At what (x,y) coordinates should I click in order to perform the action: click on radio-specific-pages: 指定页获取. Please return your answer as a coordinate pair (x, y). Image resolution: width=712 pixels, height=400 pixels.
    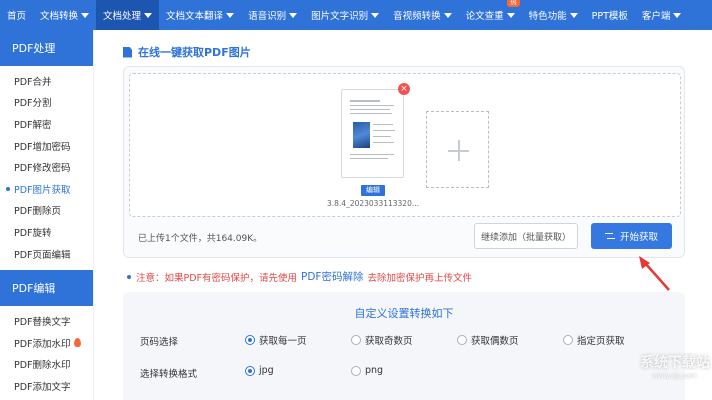
    Looking at the image, I should click on (594, 340).